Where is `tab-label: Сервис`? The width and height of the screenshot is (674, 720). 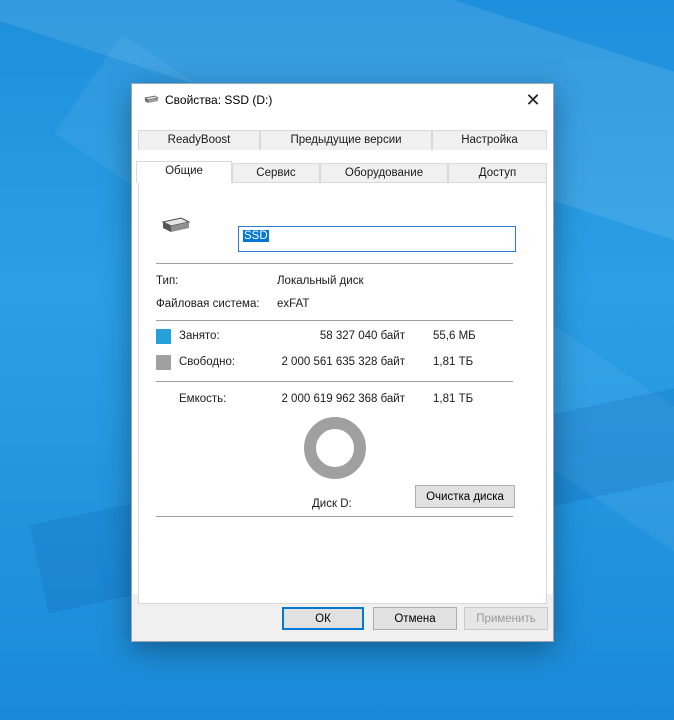 tab-label: Сервис is located at coordinates (276, 173).